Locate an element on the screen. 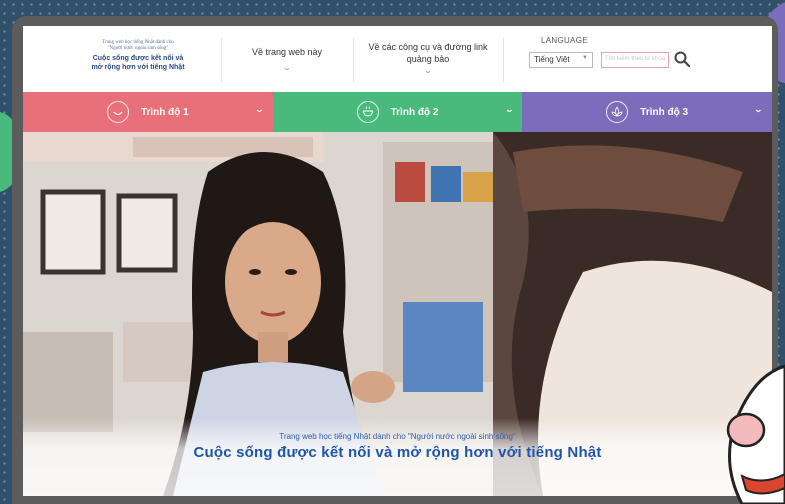 The image size is (785, 504). search-placeholder: Tìm kiếm theo từ khóa is located at coordinates (635, 59).